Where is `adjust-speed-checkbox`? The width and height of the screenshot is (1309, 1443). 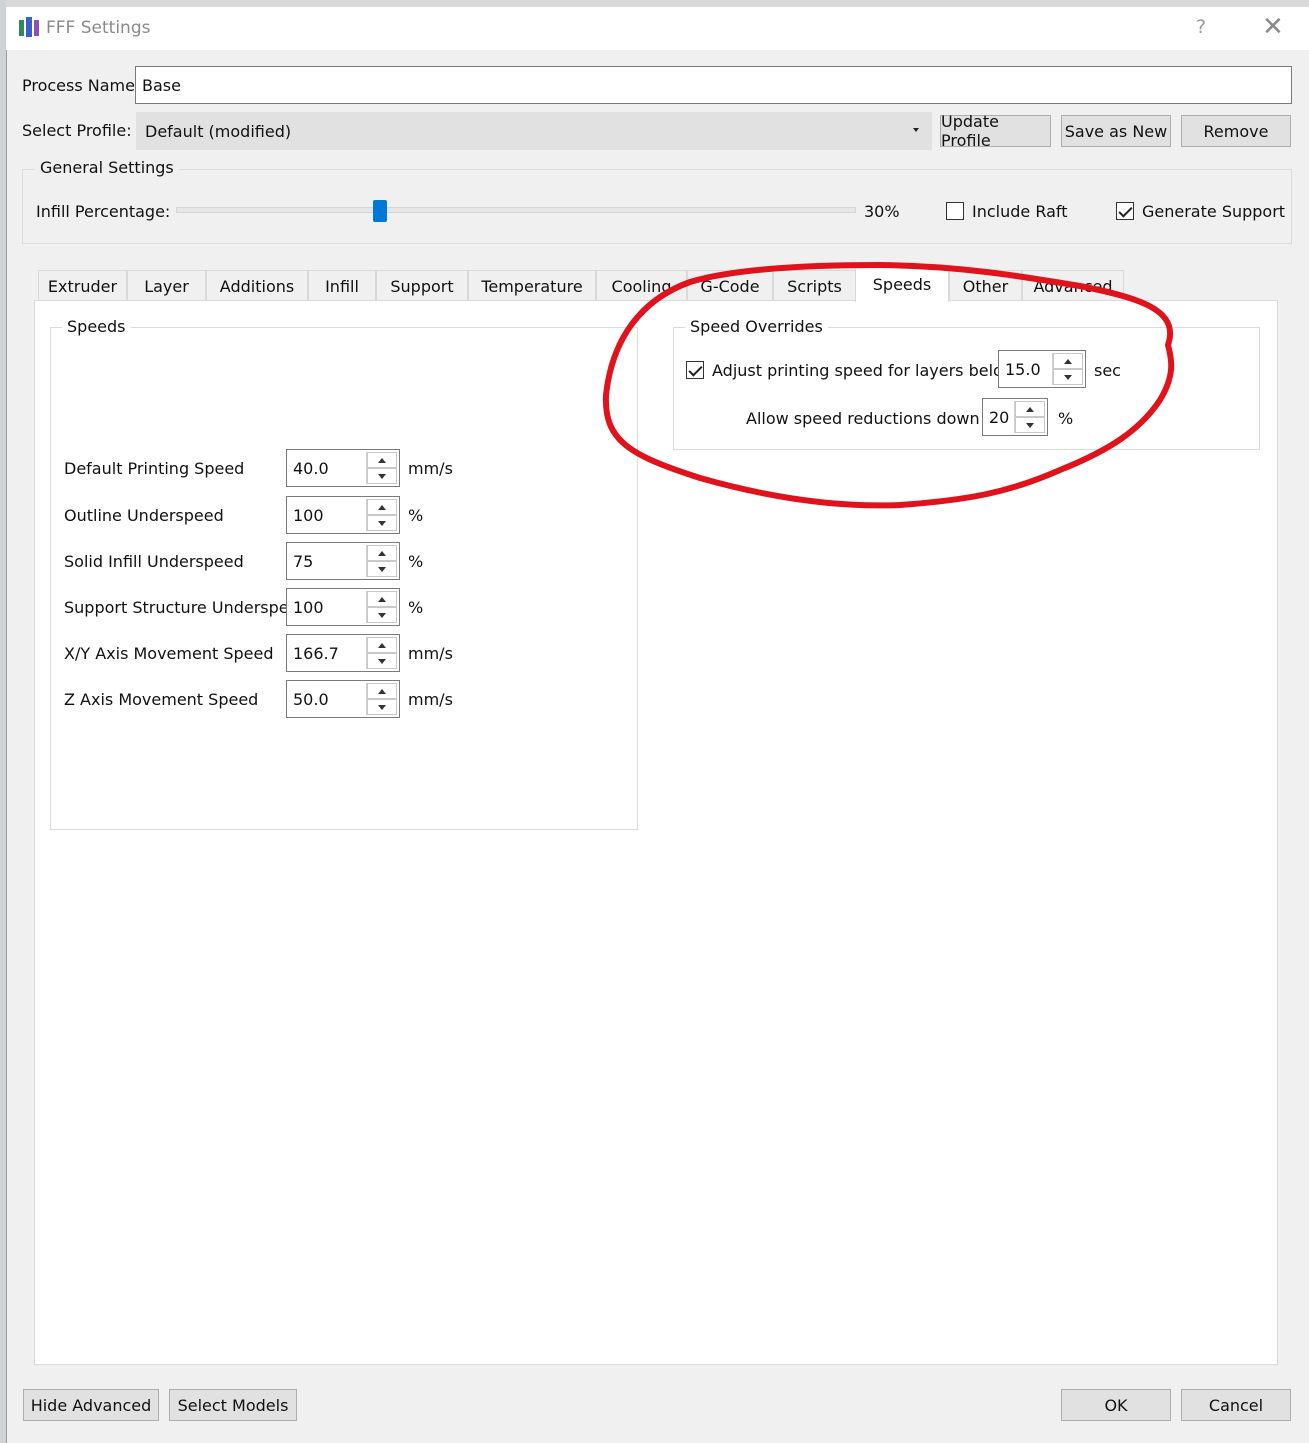
adjust-speed-checkbox is located at coordinates (695, 370).